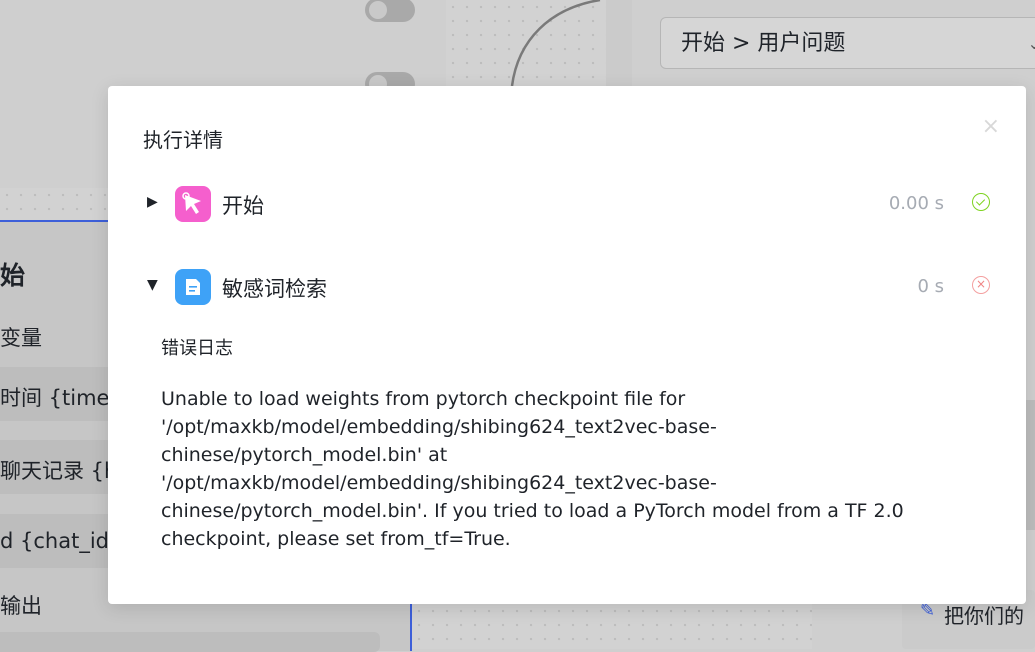 Image resolution: width=1035 pixels, height=652 pixels. Describe the element at coordinates (991, 126) in the screenshot. I see `close-icon: ×` at that location.